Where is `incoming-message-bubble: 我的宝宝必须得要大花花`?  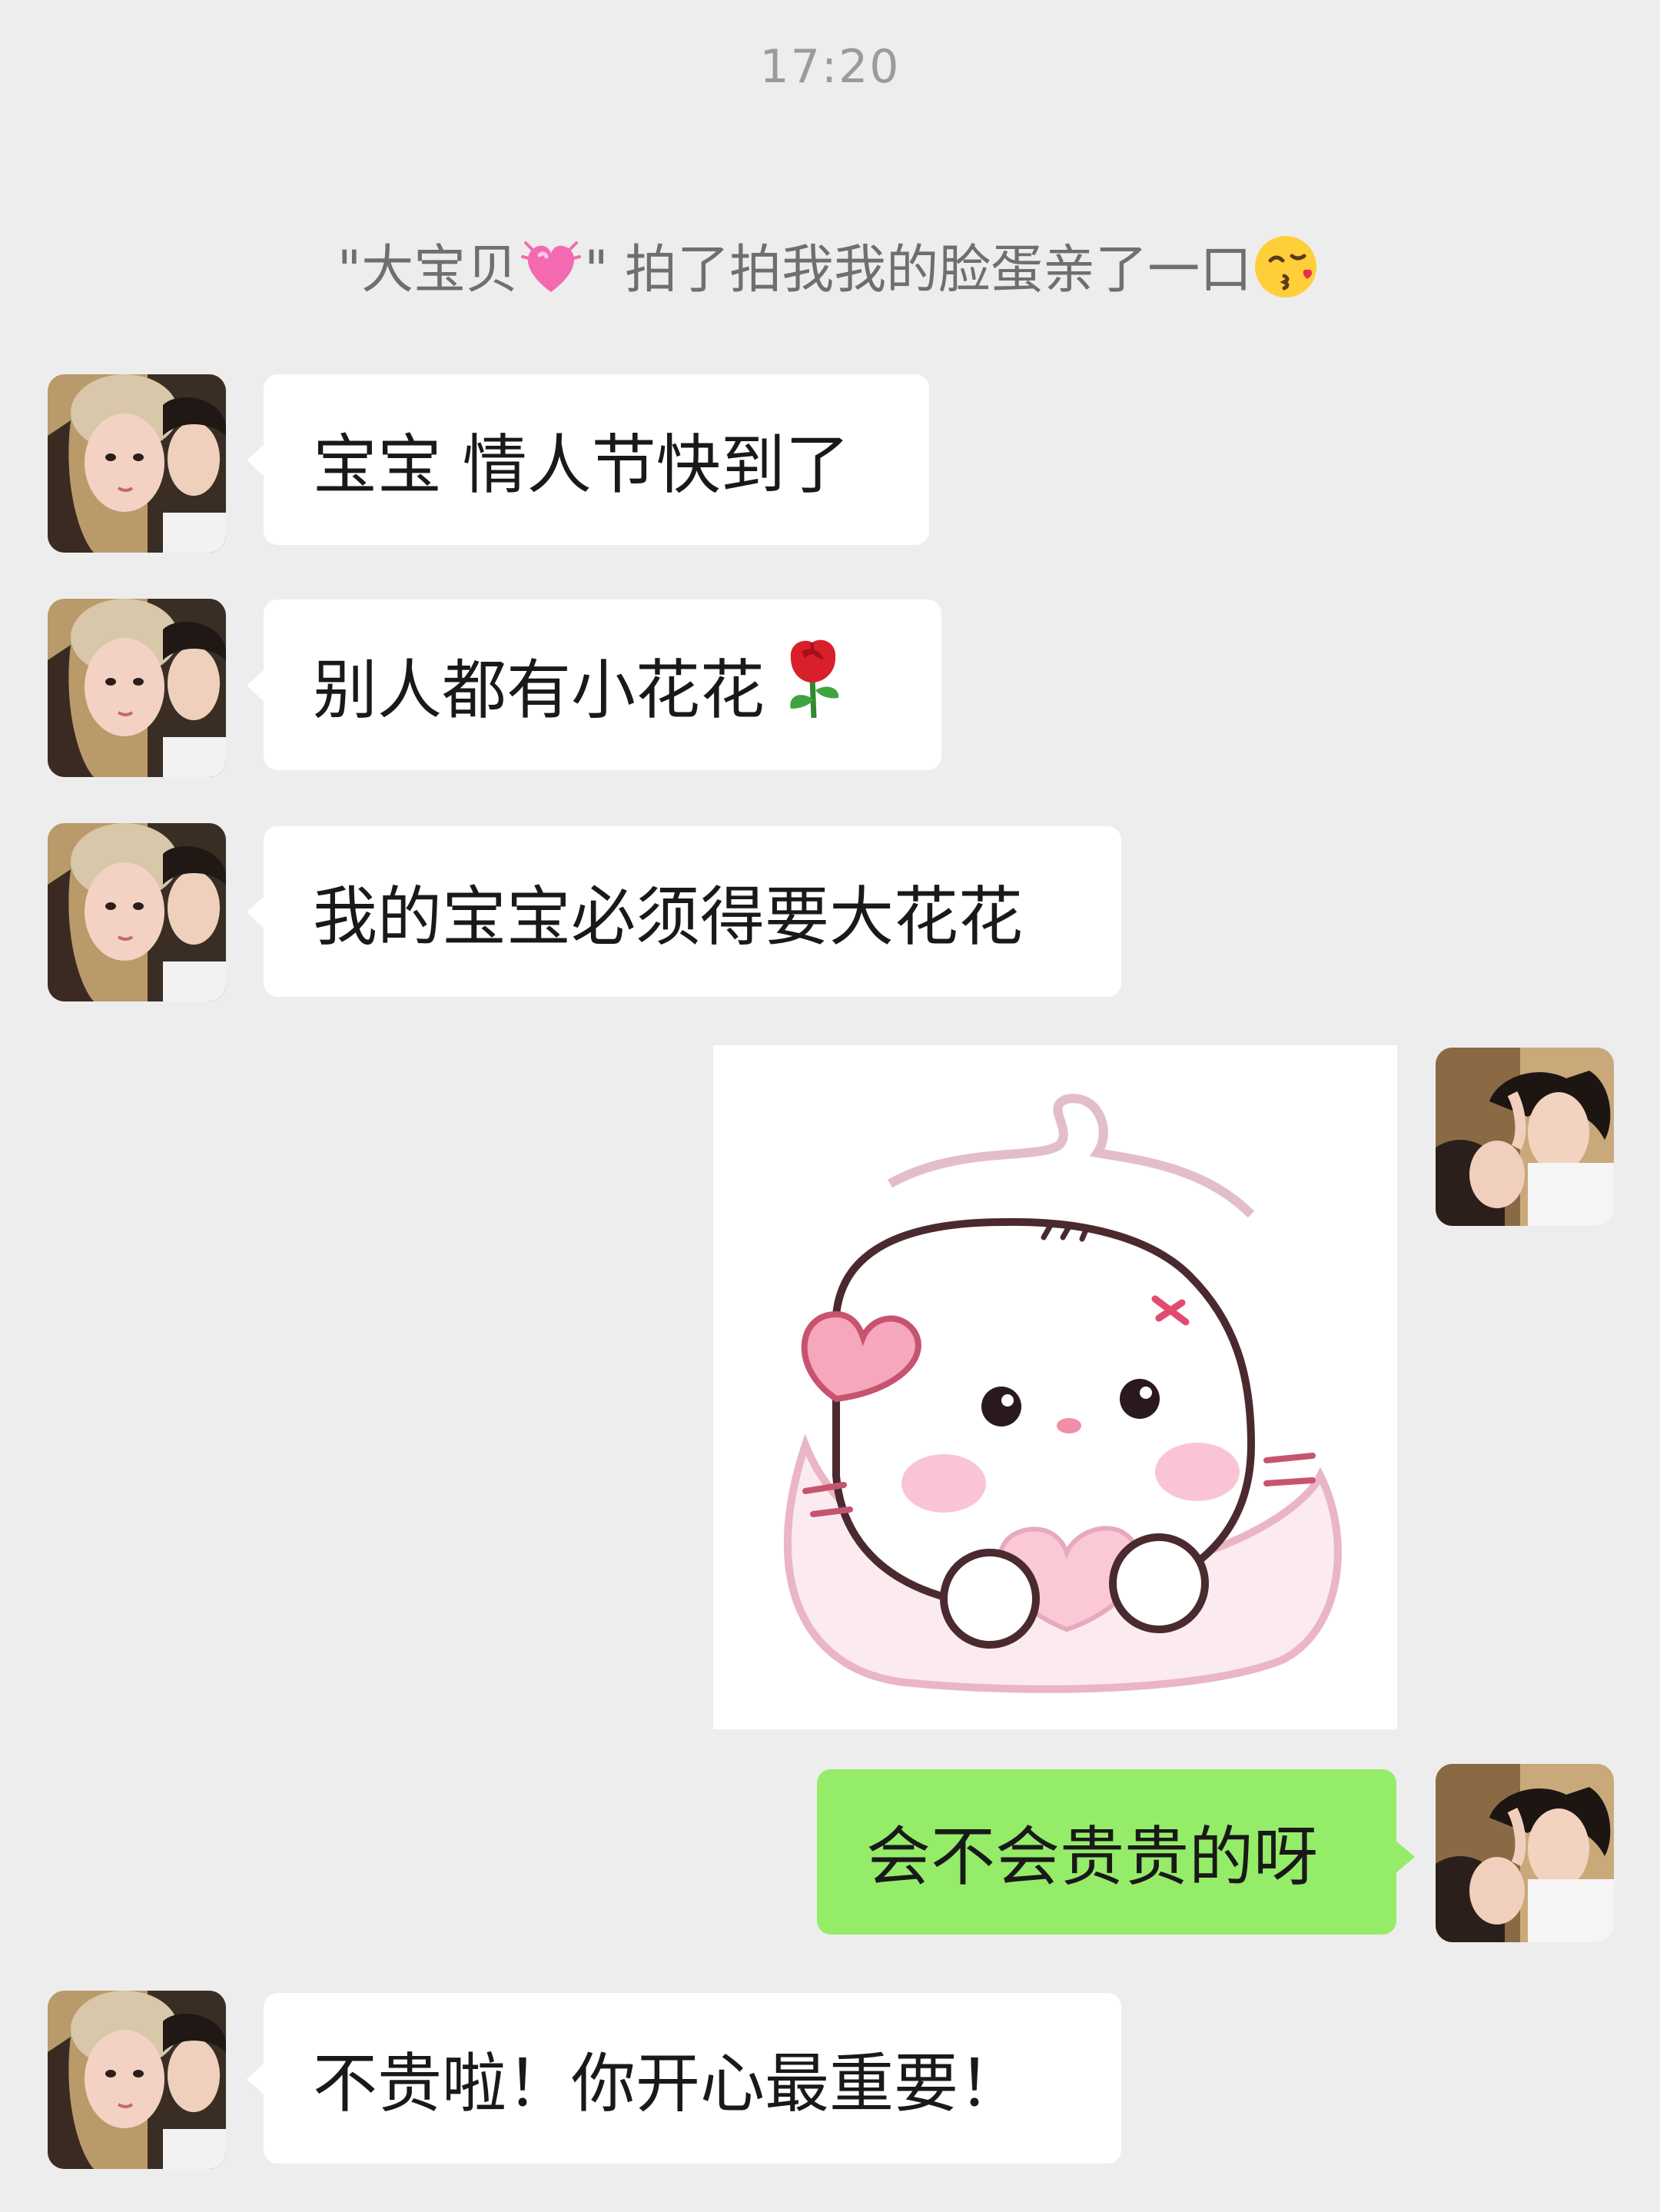
incoming-message-bubble: 我的宝宝必须得要大花花 is located at coordinates (684, 911).